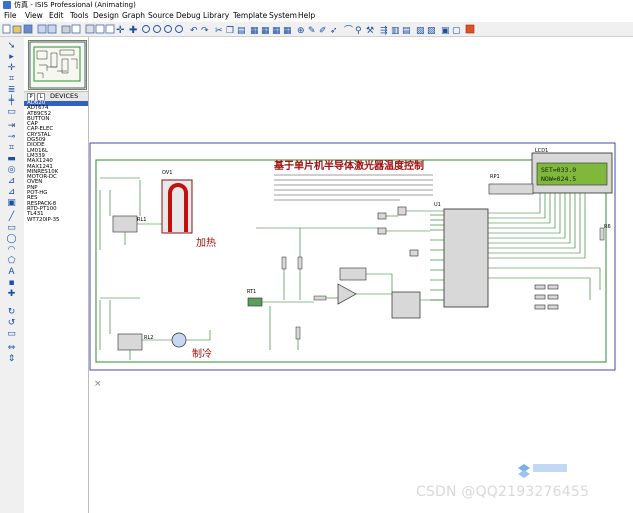 The image size is (633, 513). What do you see at coordinates (456, 31) in the screenshot?
I see `new-sheet-icon: ▢` at bounding box center [456, 31].